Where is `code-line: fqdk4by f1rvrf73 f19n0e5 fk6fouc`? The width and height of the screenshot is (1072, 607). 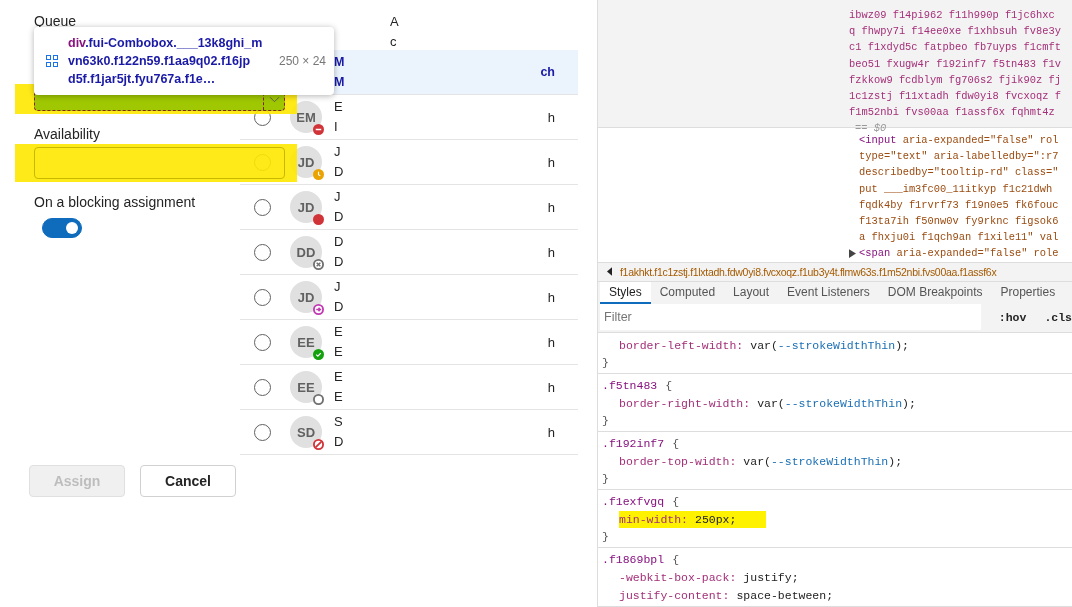 code-line: fqdk4by f1rvrf73 f19n0e5 fk6fouc is located at coordinates (959, 205).